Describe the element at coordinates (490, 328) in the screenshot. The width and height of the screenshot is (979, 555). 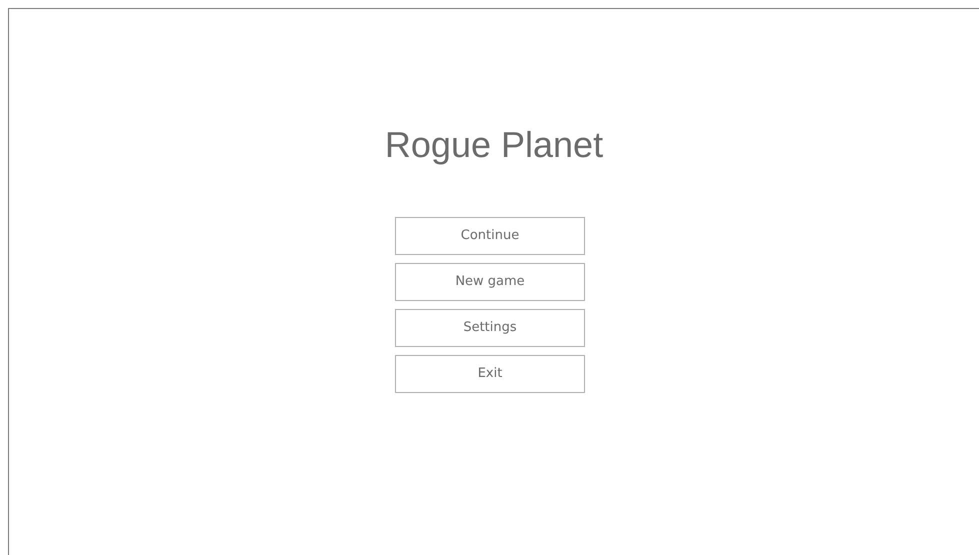
I see `menu-button: Settings` at that location.